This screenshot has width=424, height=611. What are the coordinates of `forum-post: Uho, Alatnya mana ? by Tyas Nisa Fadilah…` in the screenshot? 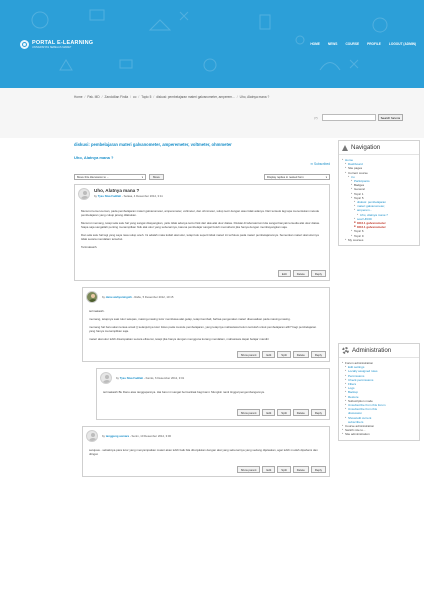 It's located at (202, 232).